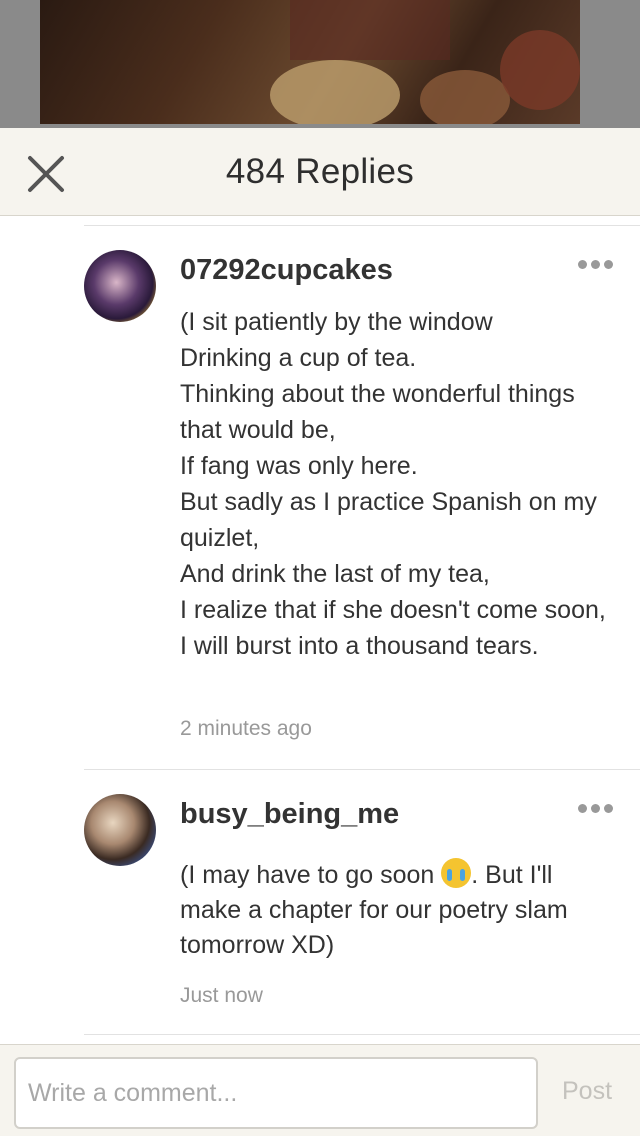 This screenshot has width=640, height=1136. What do you see at coordinates (246, 728) in the screenshot?
I see `reply-timestamp: 2 minutes ago` at bounding box center [246, 728].